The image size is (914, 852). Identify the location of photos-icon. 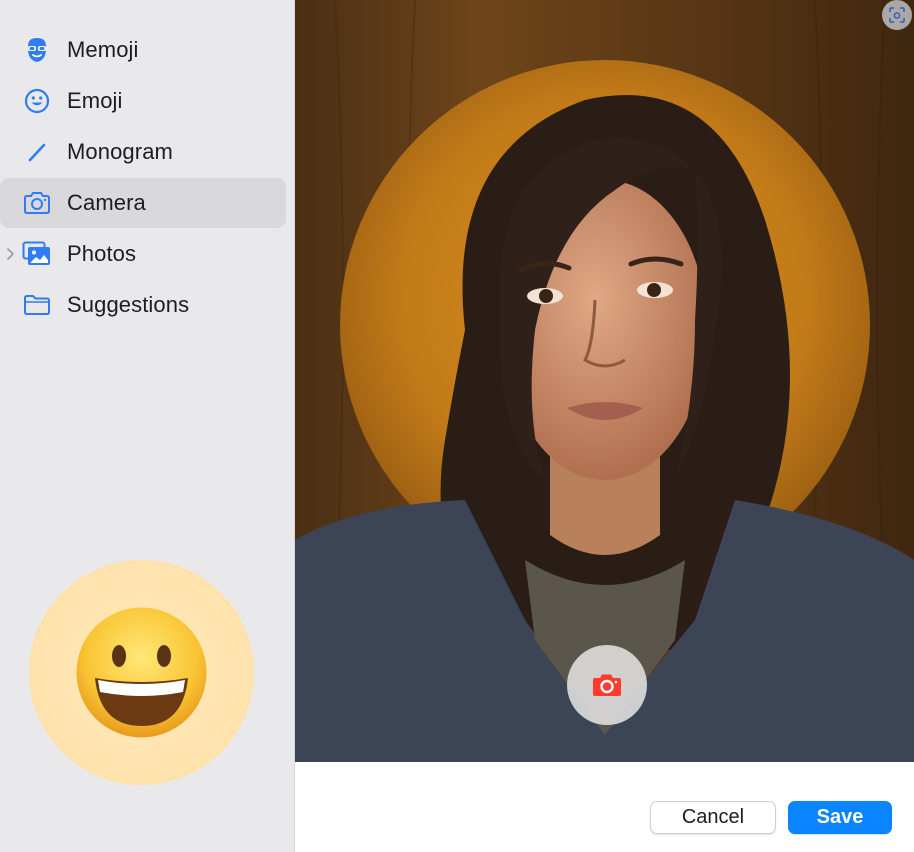
(37, 254).